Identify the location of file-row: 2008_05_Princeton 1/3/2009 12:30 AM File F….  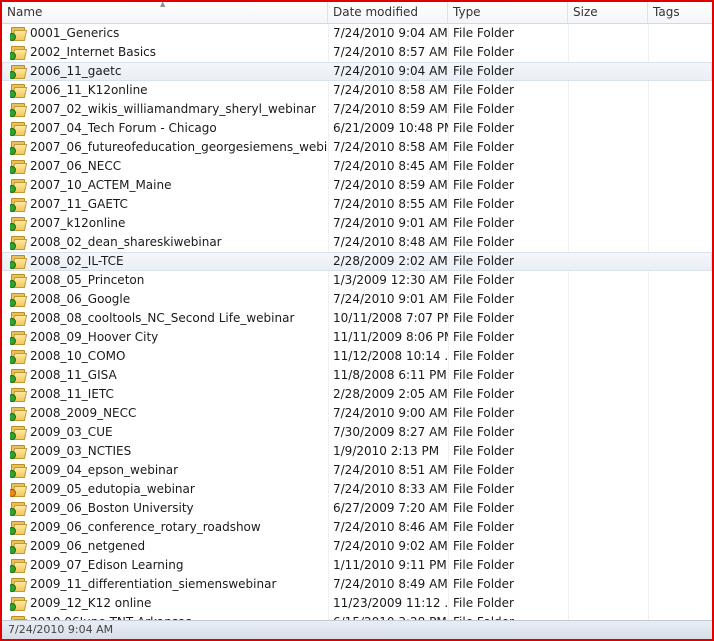
(357, 280).